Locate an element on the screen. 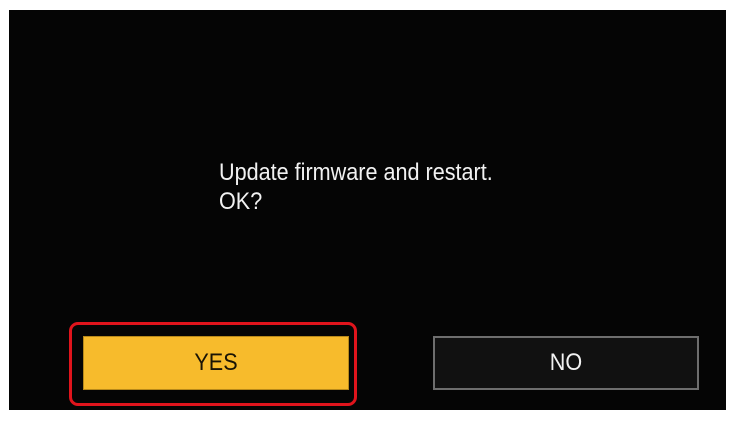 The height and width of the screenshot is (421, 740). yes-button: YES is located at coordinates (216, 363).